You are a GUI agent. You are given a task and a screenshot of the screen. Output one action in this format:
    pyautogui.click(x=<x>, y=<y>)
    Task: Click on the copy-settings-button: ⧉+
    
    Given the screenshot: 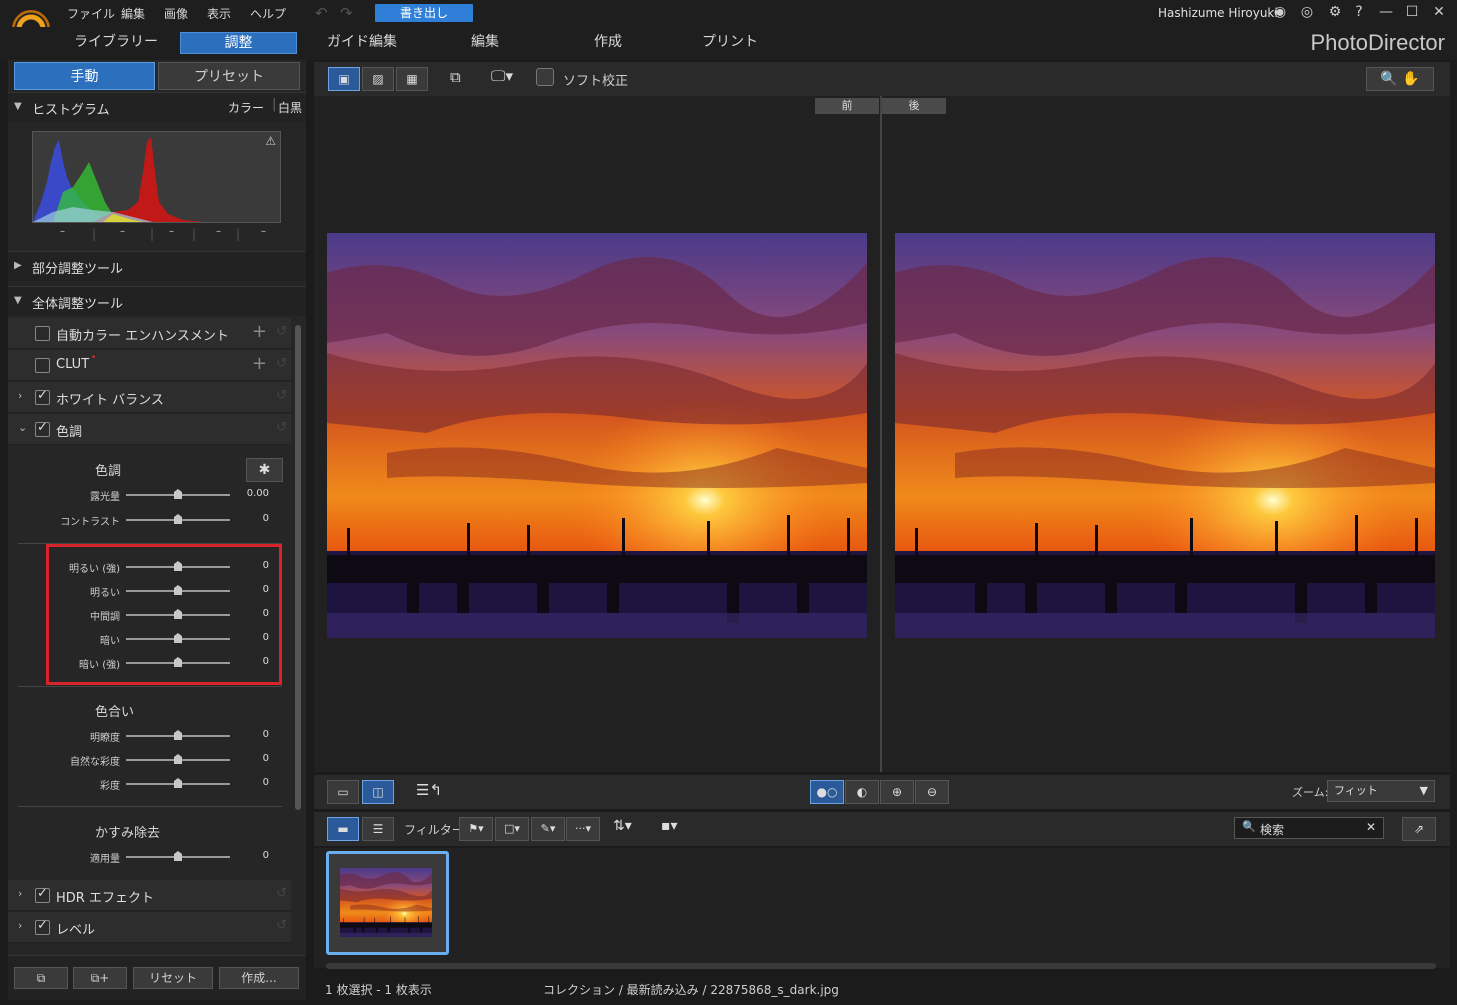 What is the action you would take?
    pyautogui.click(x=100, y=978)
    